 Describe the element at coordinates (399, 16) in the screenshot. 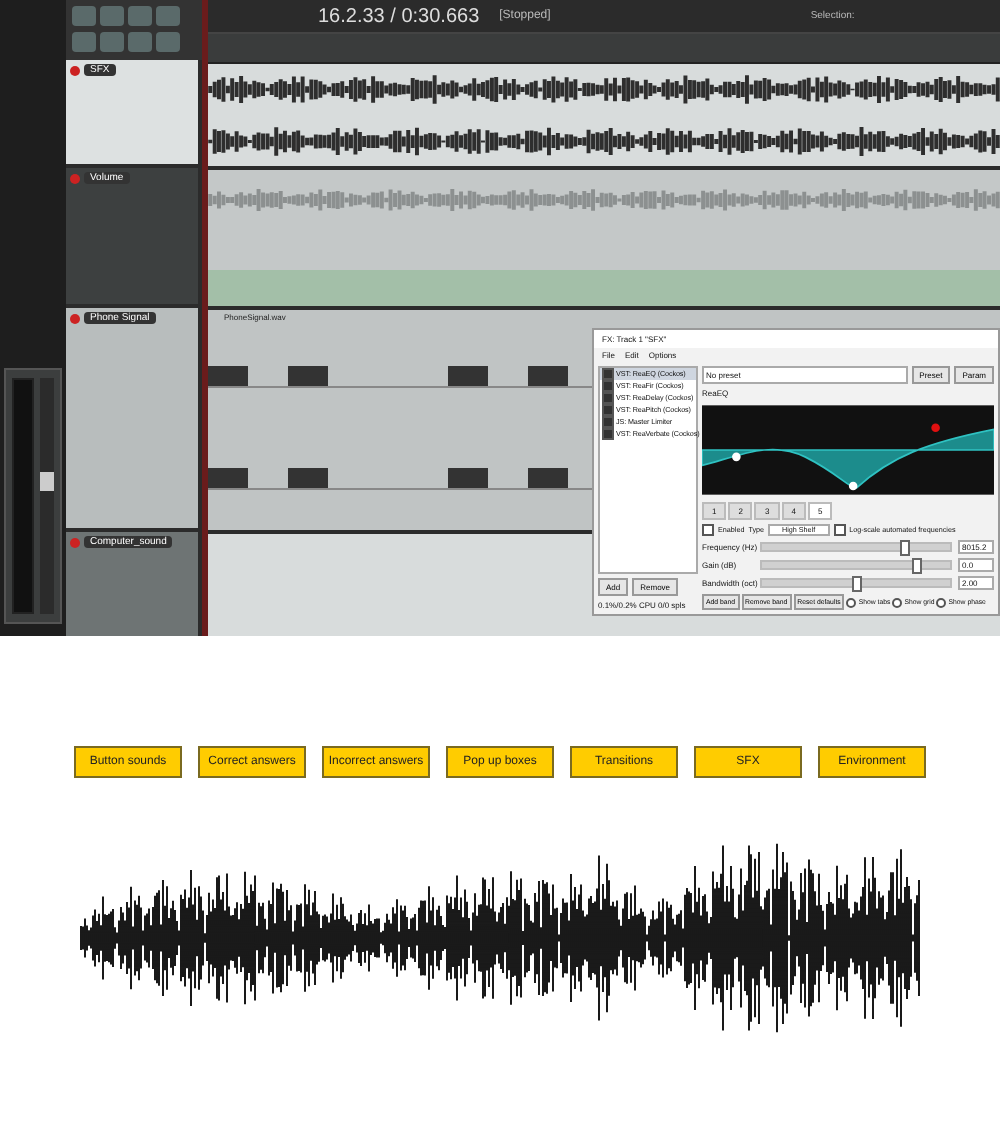

I see `time-display: 16.2.33 / 0:30.663` at that location.